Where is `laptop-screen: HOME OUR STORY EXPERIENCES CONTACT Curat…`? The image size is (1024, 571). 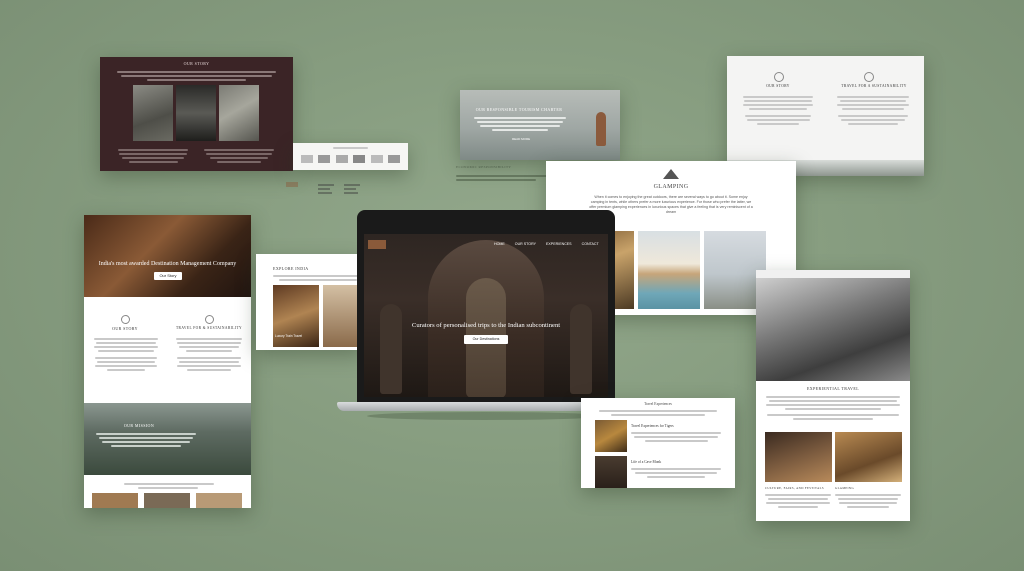 laptop-screen: HOME OUR STORY EXPERIENCES CONTACT Curat… is located at coordinates (486, 315).